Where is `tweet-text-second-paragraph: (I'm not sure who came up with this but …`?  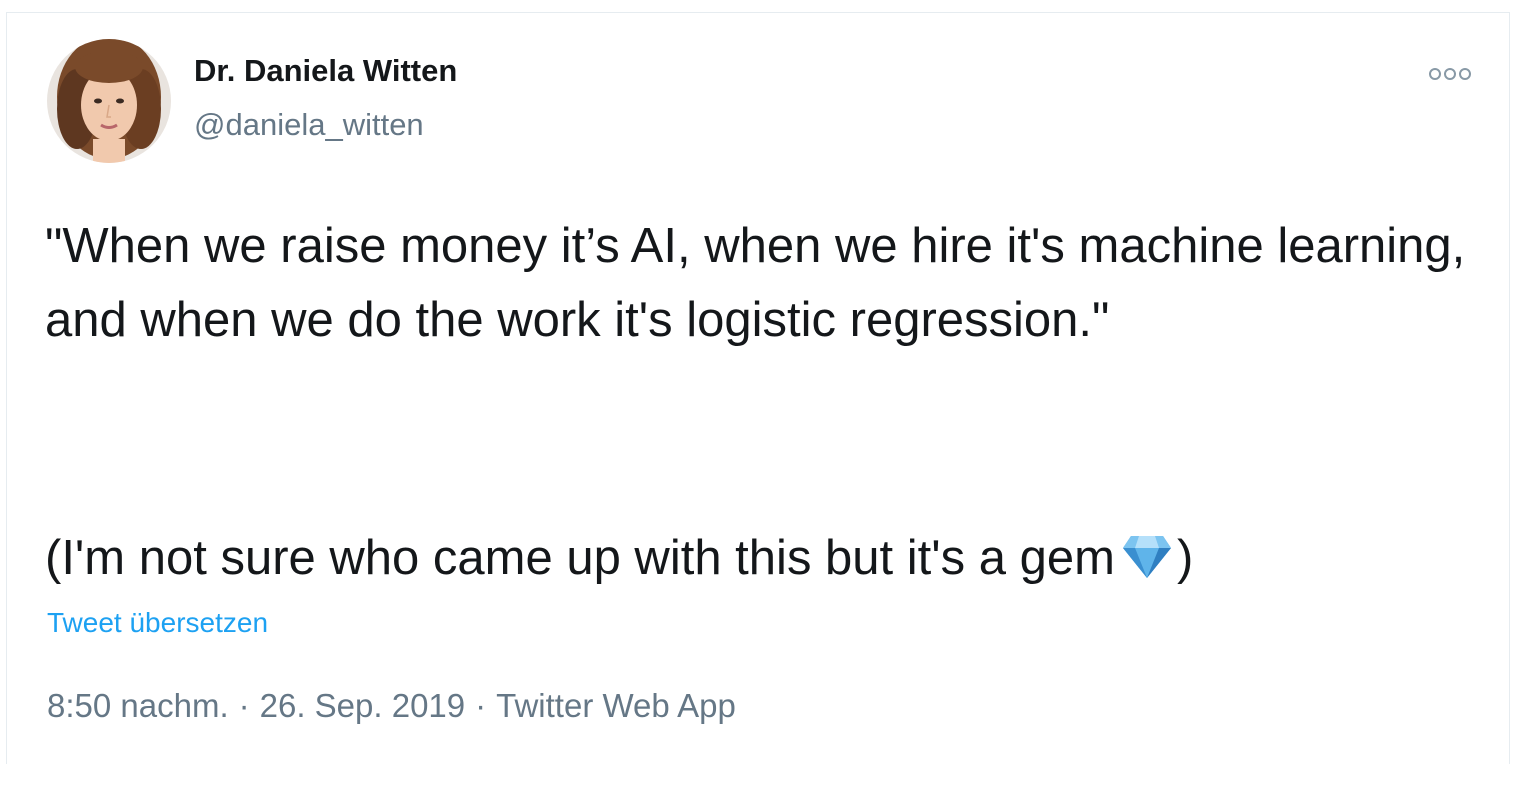 tweet-text-second-paragraph: (I'm not sure who came up with this but … is located at coordinates (765, 558).